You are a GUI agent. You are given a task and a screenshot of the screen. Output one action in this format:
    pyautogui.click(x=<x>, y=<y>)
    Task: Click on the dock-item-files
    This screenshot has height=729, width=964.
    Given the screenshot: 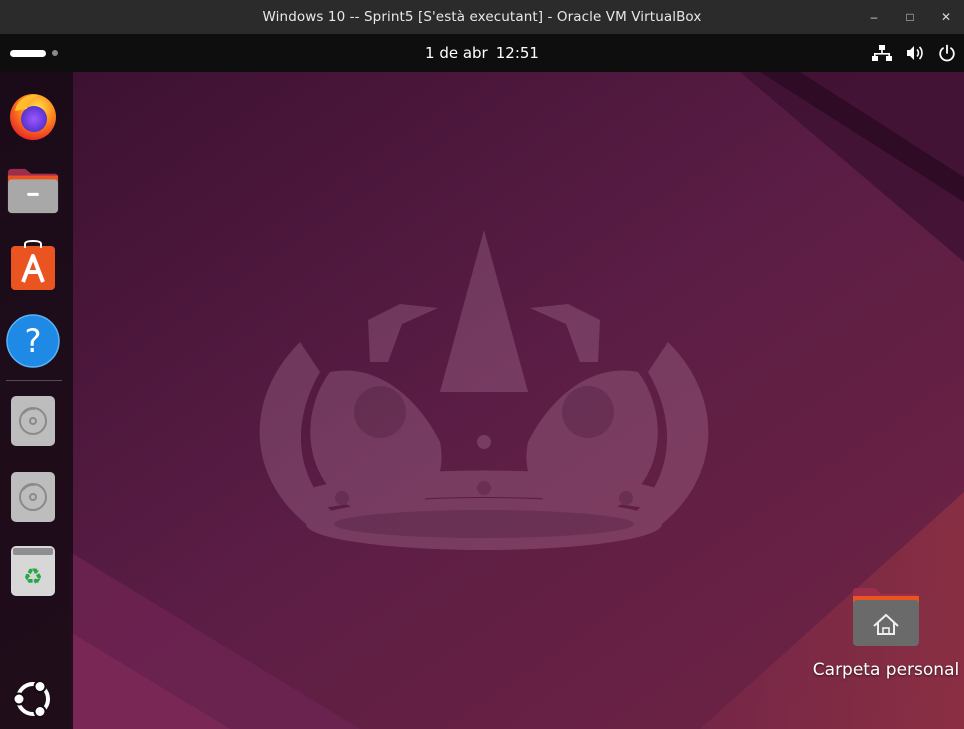 What is the action you would take?
    pyautogui.click(x=33, y=191)
    